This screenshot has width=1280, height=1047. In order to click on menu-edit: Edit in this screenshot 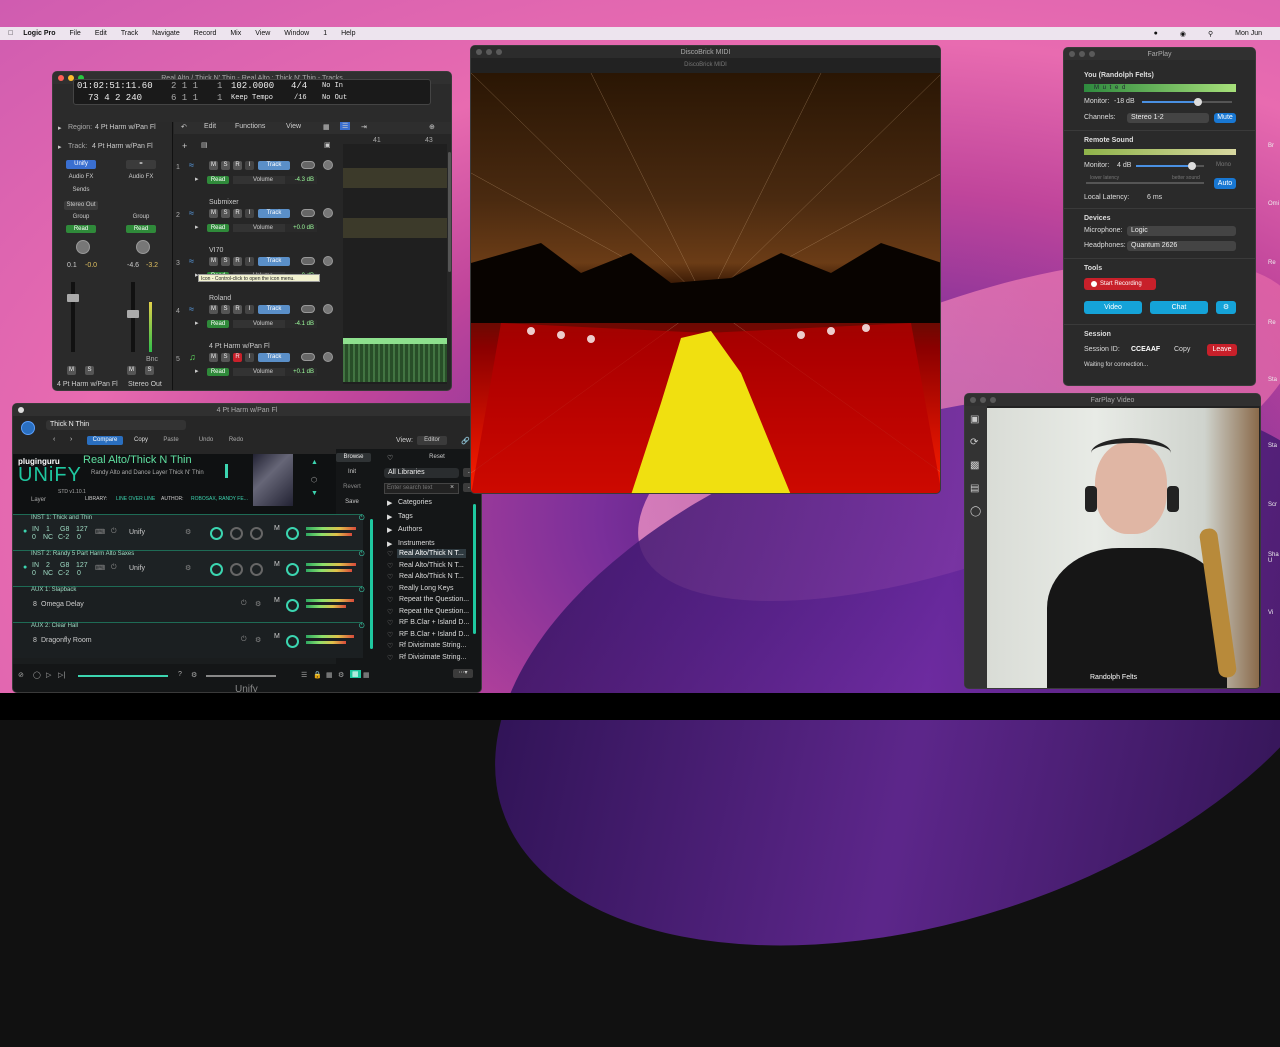, I will do `click(101, 33)`.